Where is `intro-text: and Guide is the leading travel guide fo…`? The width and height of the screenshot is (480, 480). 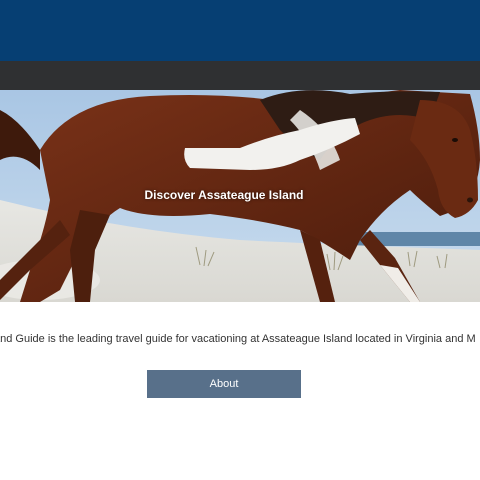 intro-text: and Guide is the leading travel guide fo… is located at coordinates (238, 339).